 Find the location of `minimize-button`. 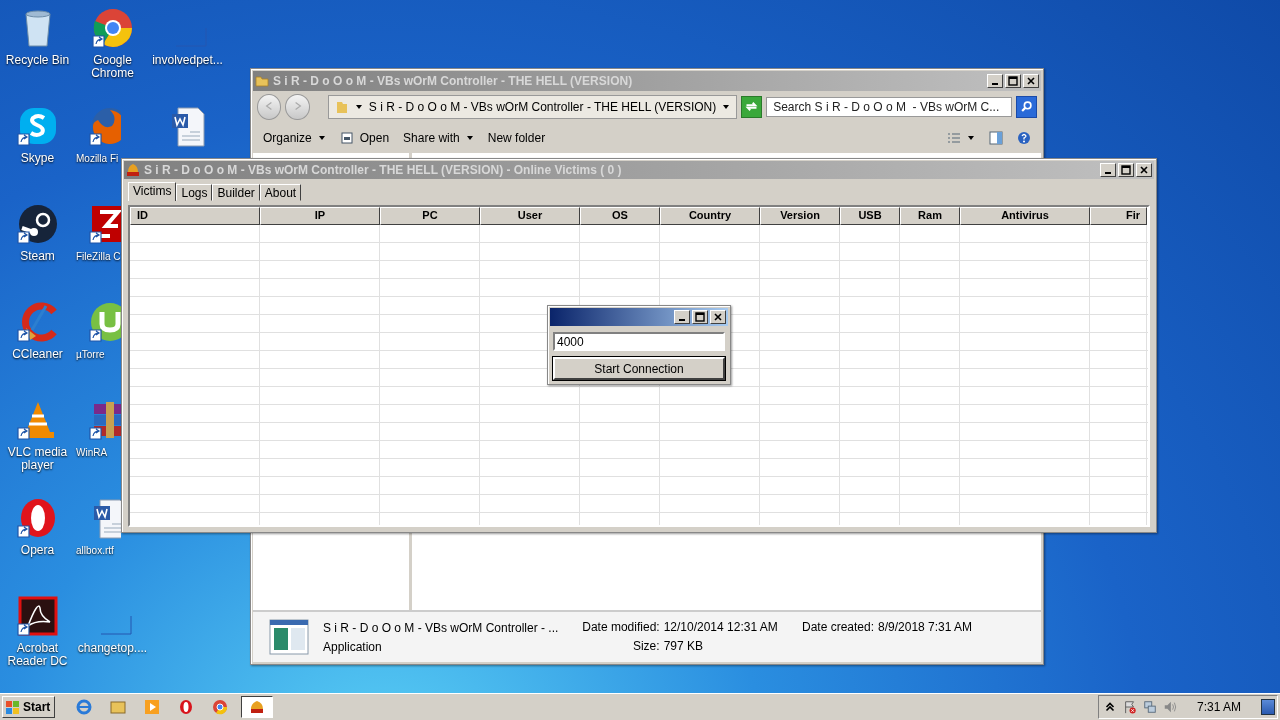

minimize-button is located at coordinates (682, 317).